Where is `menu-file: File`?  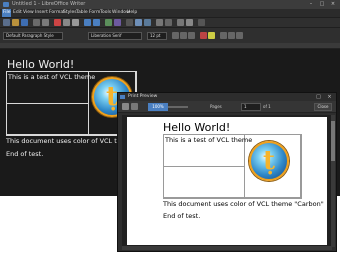
menu-file: File is located at coordinates (6, 13).